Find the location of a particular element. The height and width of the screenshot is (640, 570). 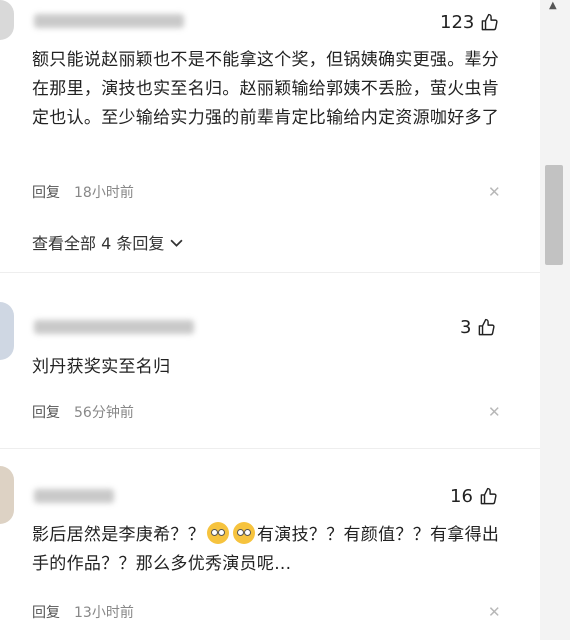

like-button: 3 is located at coordinates (478, 327).